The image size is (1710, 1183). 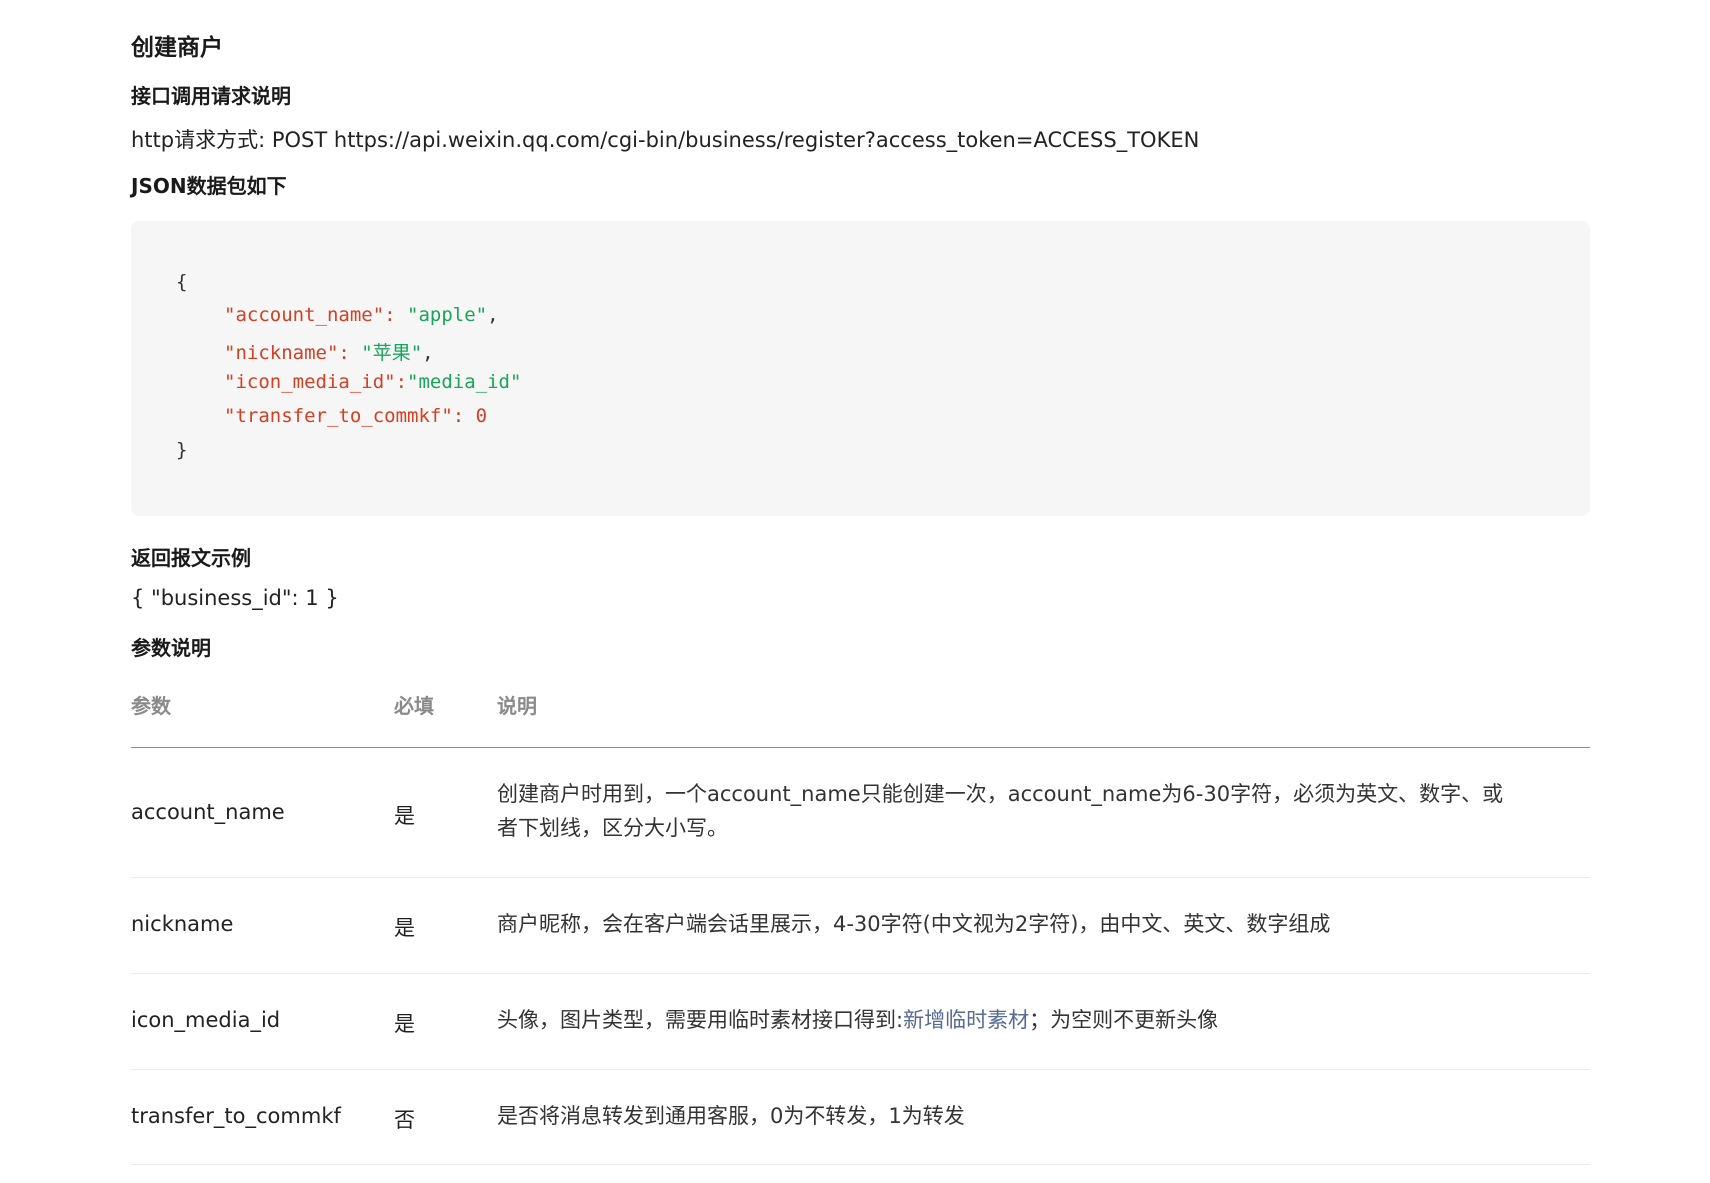 I want to click on code-key: "transfer_to_commkf", so click(x=338, y=416).